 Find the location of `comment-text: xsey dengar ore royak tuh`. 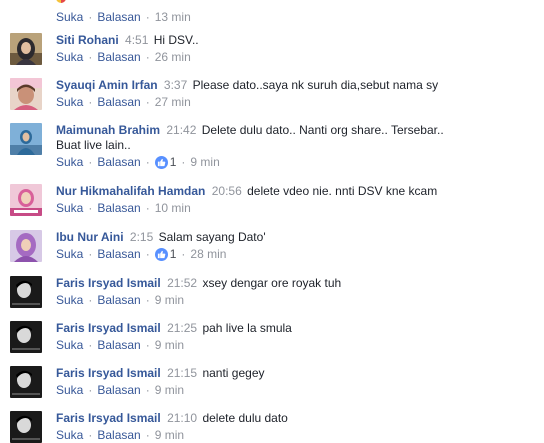

comment-text: xsey dengar ore royak tuh is located at coordinates (272, 283).